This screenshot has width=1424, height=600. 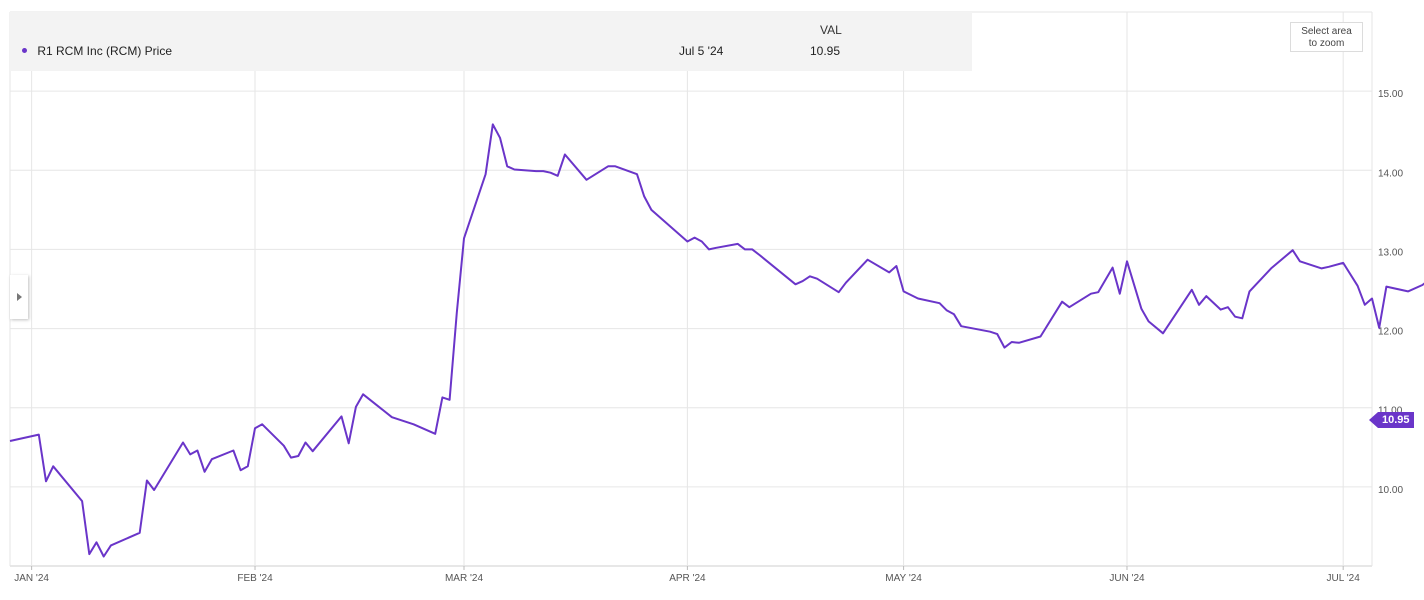 I want to click on select-area-zoom-button: Select area to zoom, so click(x=1326, y=37).